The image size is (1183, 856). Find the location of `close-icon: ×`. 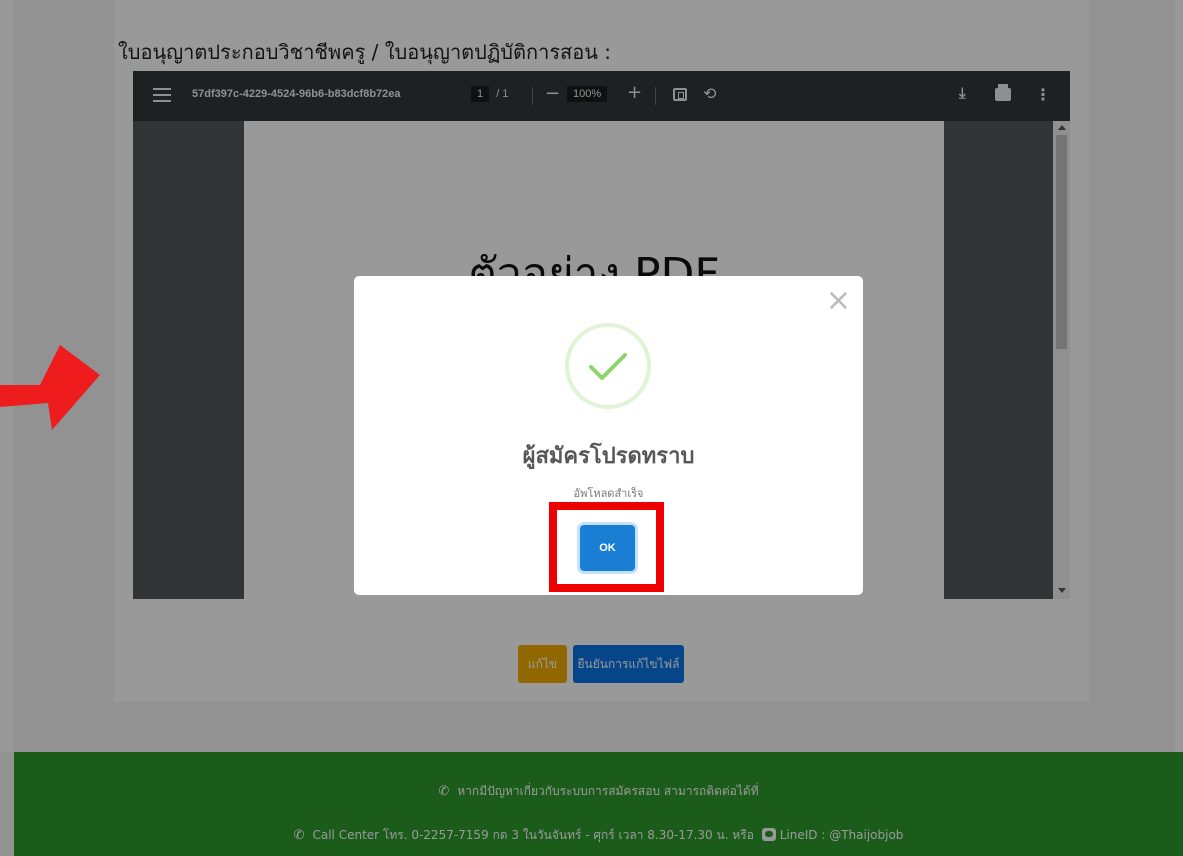

close-icon: × is located at coordinates (838, 301).